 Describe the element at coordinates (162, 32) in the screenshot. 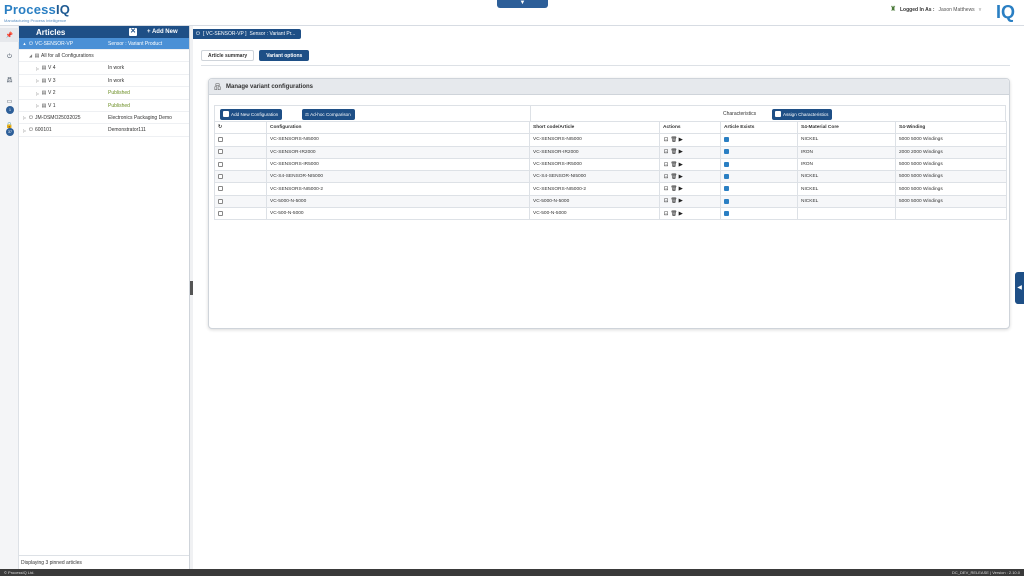

I see `add-new-article-button: + Add New` at that location.